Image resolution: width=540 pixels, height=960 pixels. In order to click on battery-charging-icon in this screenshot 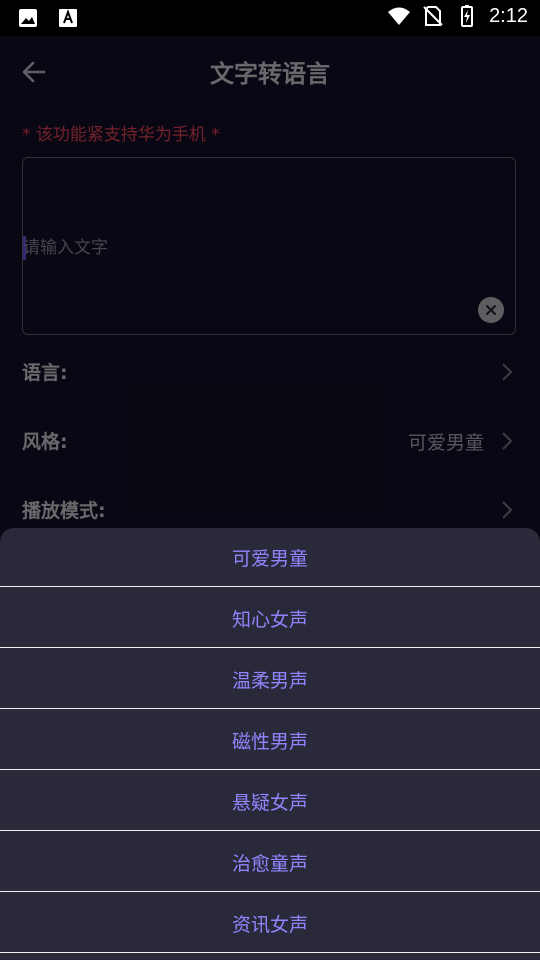, I will do `click(467, 16)`.